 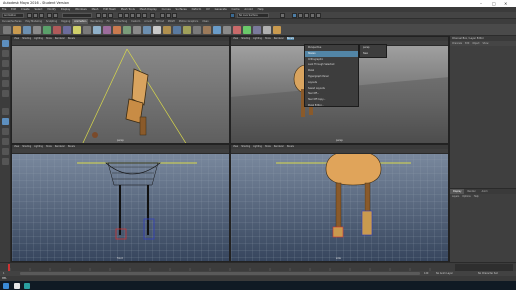 I want to click on layout-four-icon, so click(x=5, y=121).